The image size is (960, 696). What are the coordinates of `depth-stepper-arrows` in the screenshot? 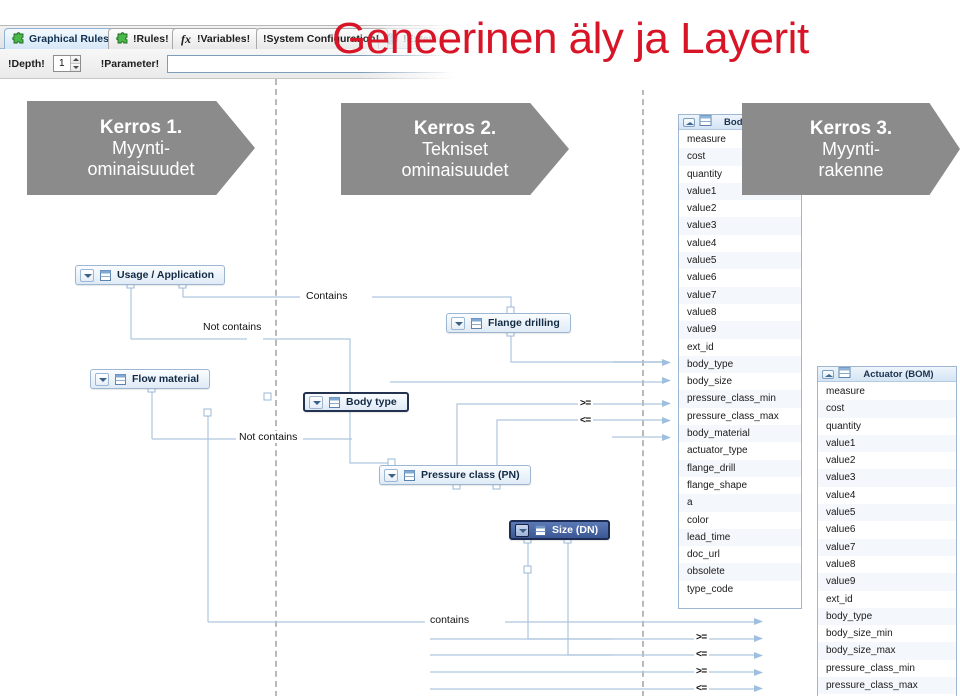 It's located at (74, 63).